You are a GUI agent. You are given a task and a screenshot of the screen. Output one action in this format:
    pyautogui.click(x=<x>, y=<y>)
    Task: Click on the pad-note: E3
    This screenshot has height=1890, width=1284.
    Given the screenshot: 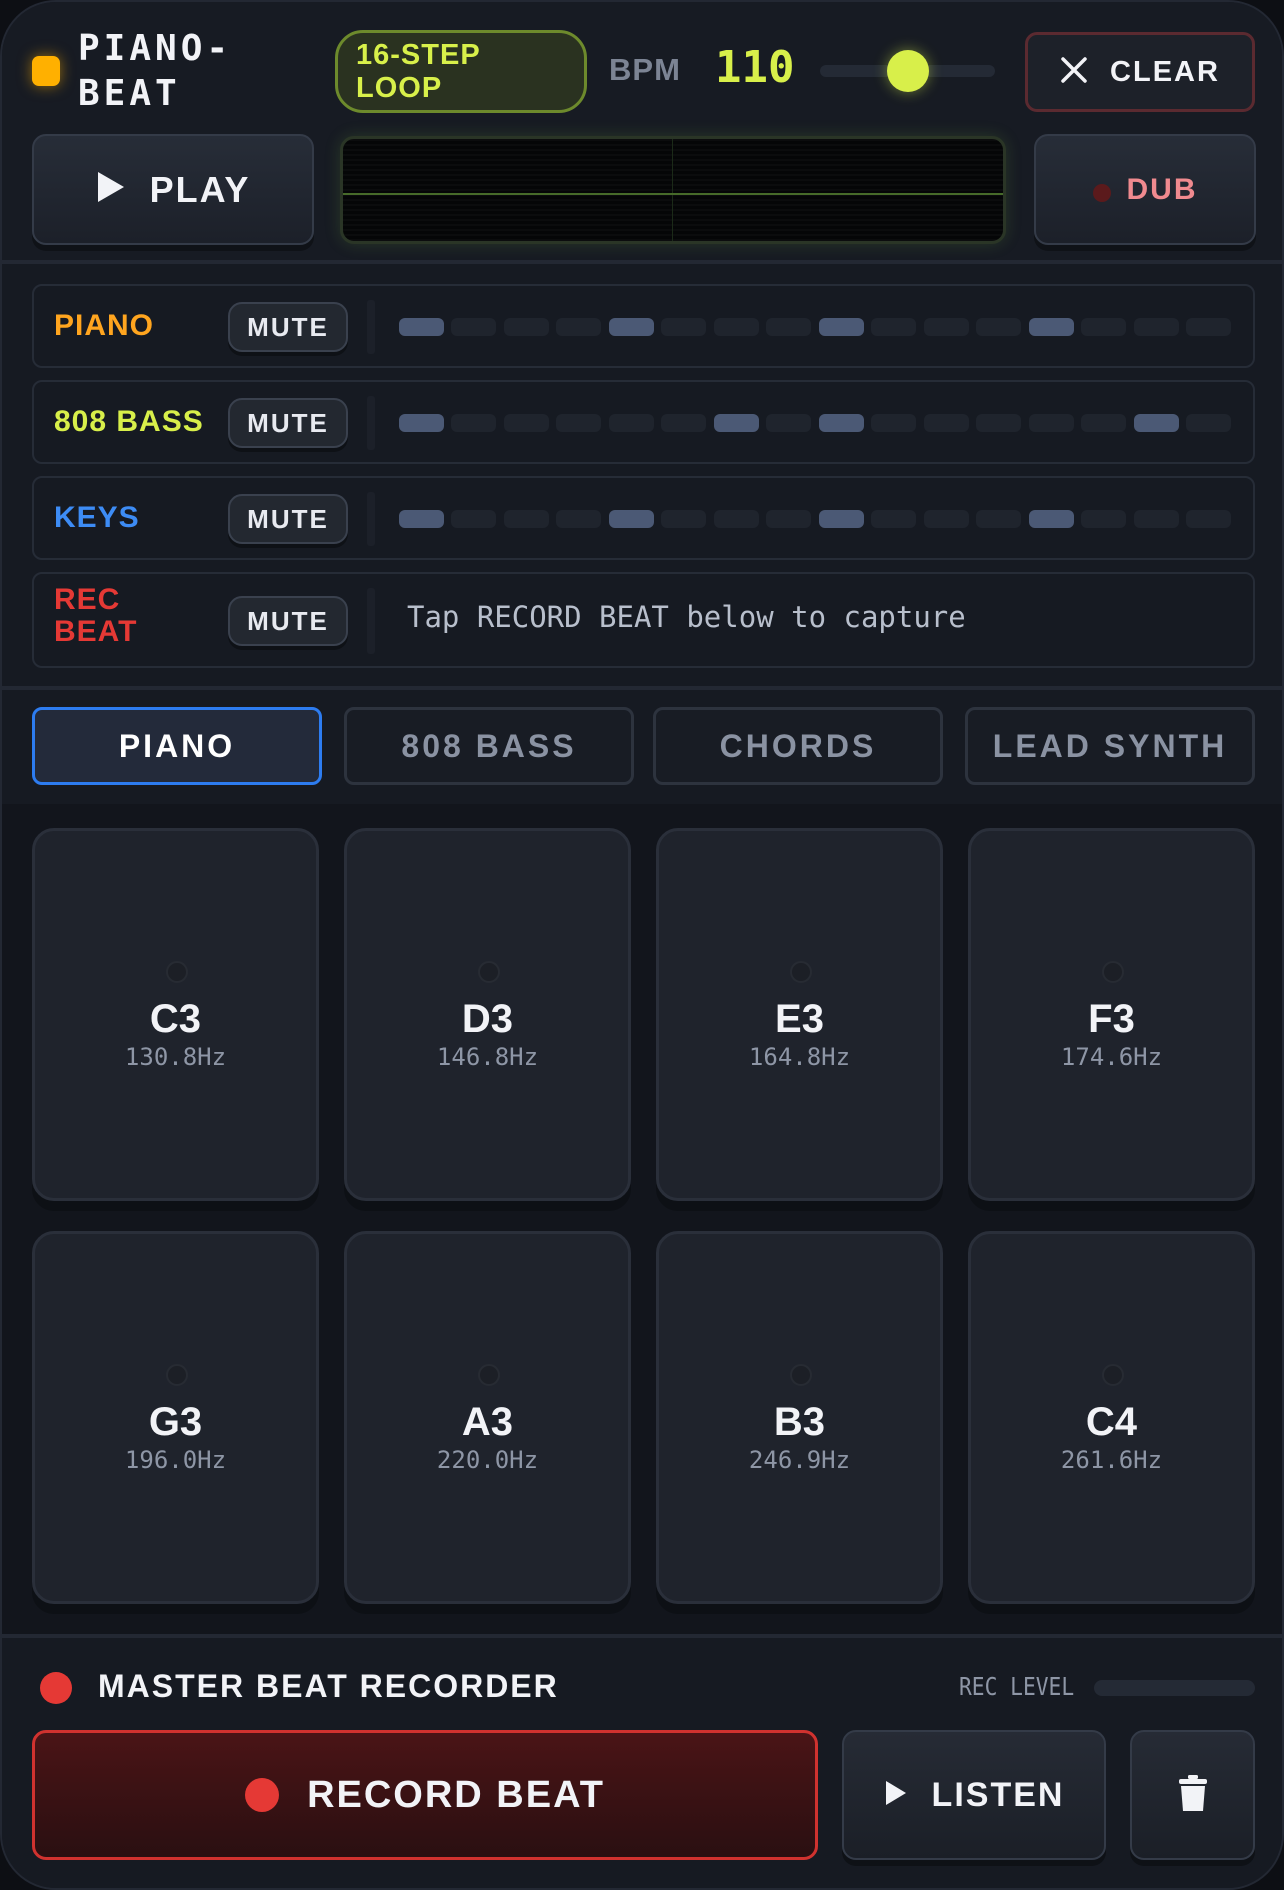 What is the action you would take?
    pyautogui.click(x=799, y=1019)
    